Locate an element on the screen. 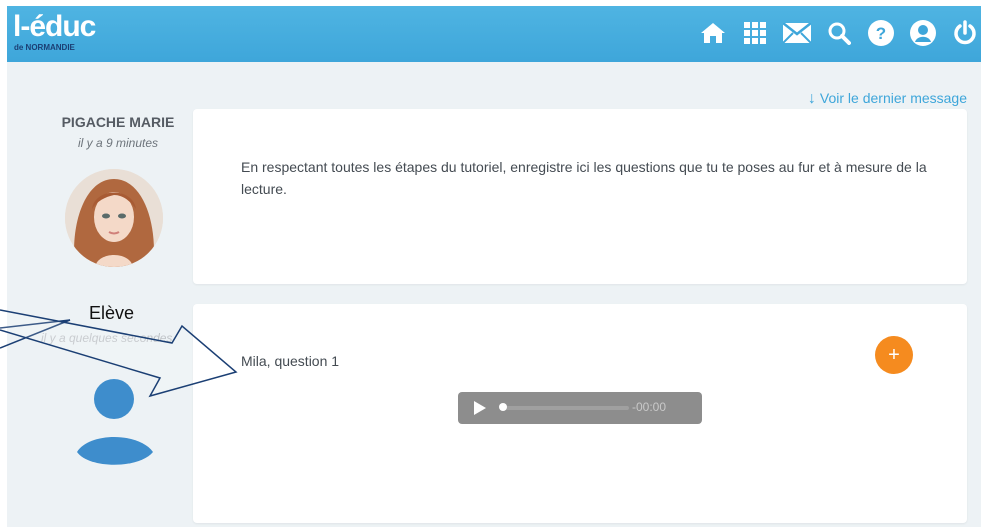 This screenshot has height=527, width=981. help-icon: ? is located at coordinates (881, 33).